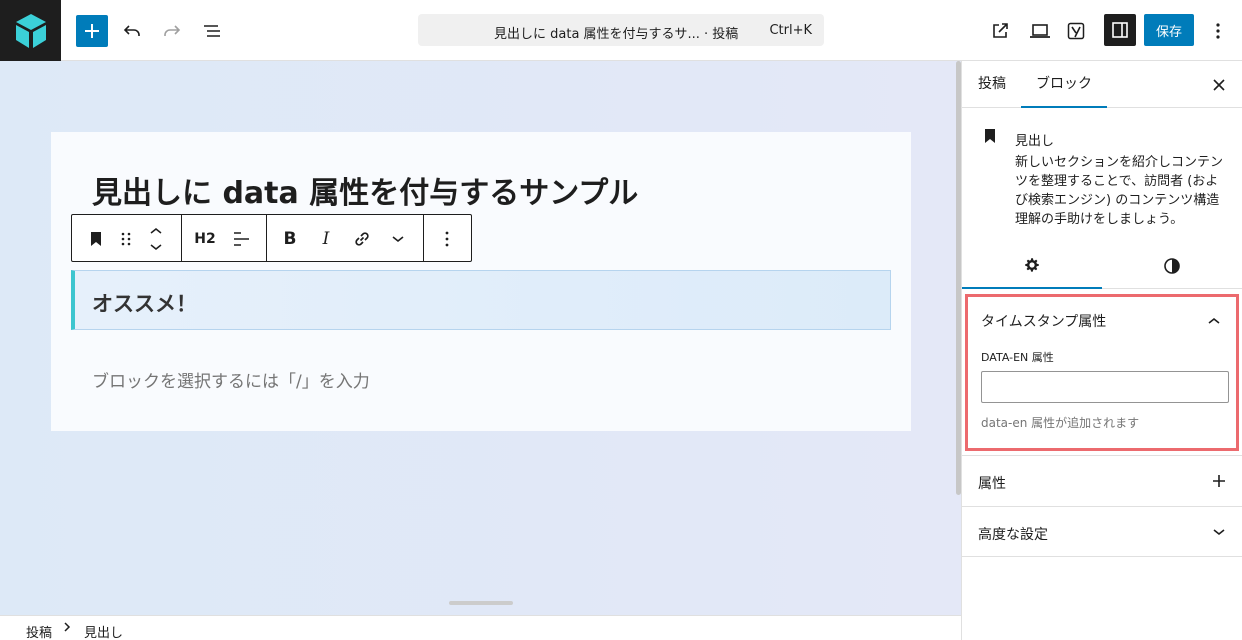  I want to click on align-button, so click(241, 239).